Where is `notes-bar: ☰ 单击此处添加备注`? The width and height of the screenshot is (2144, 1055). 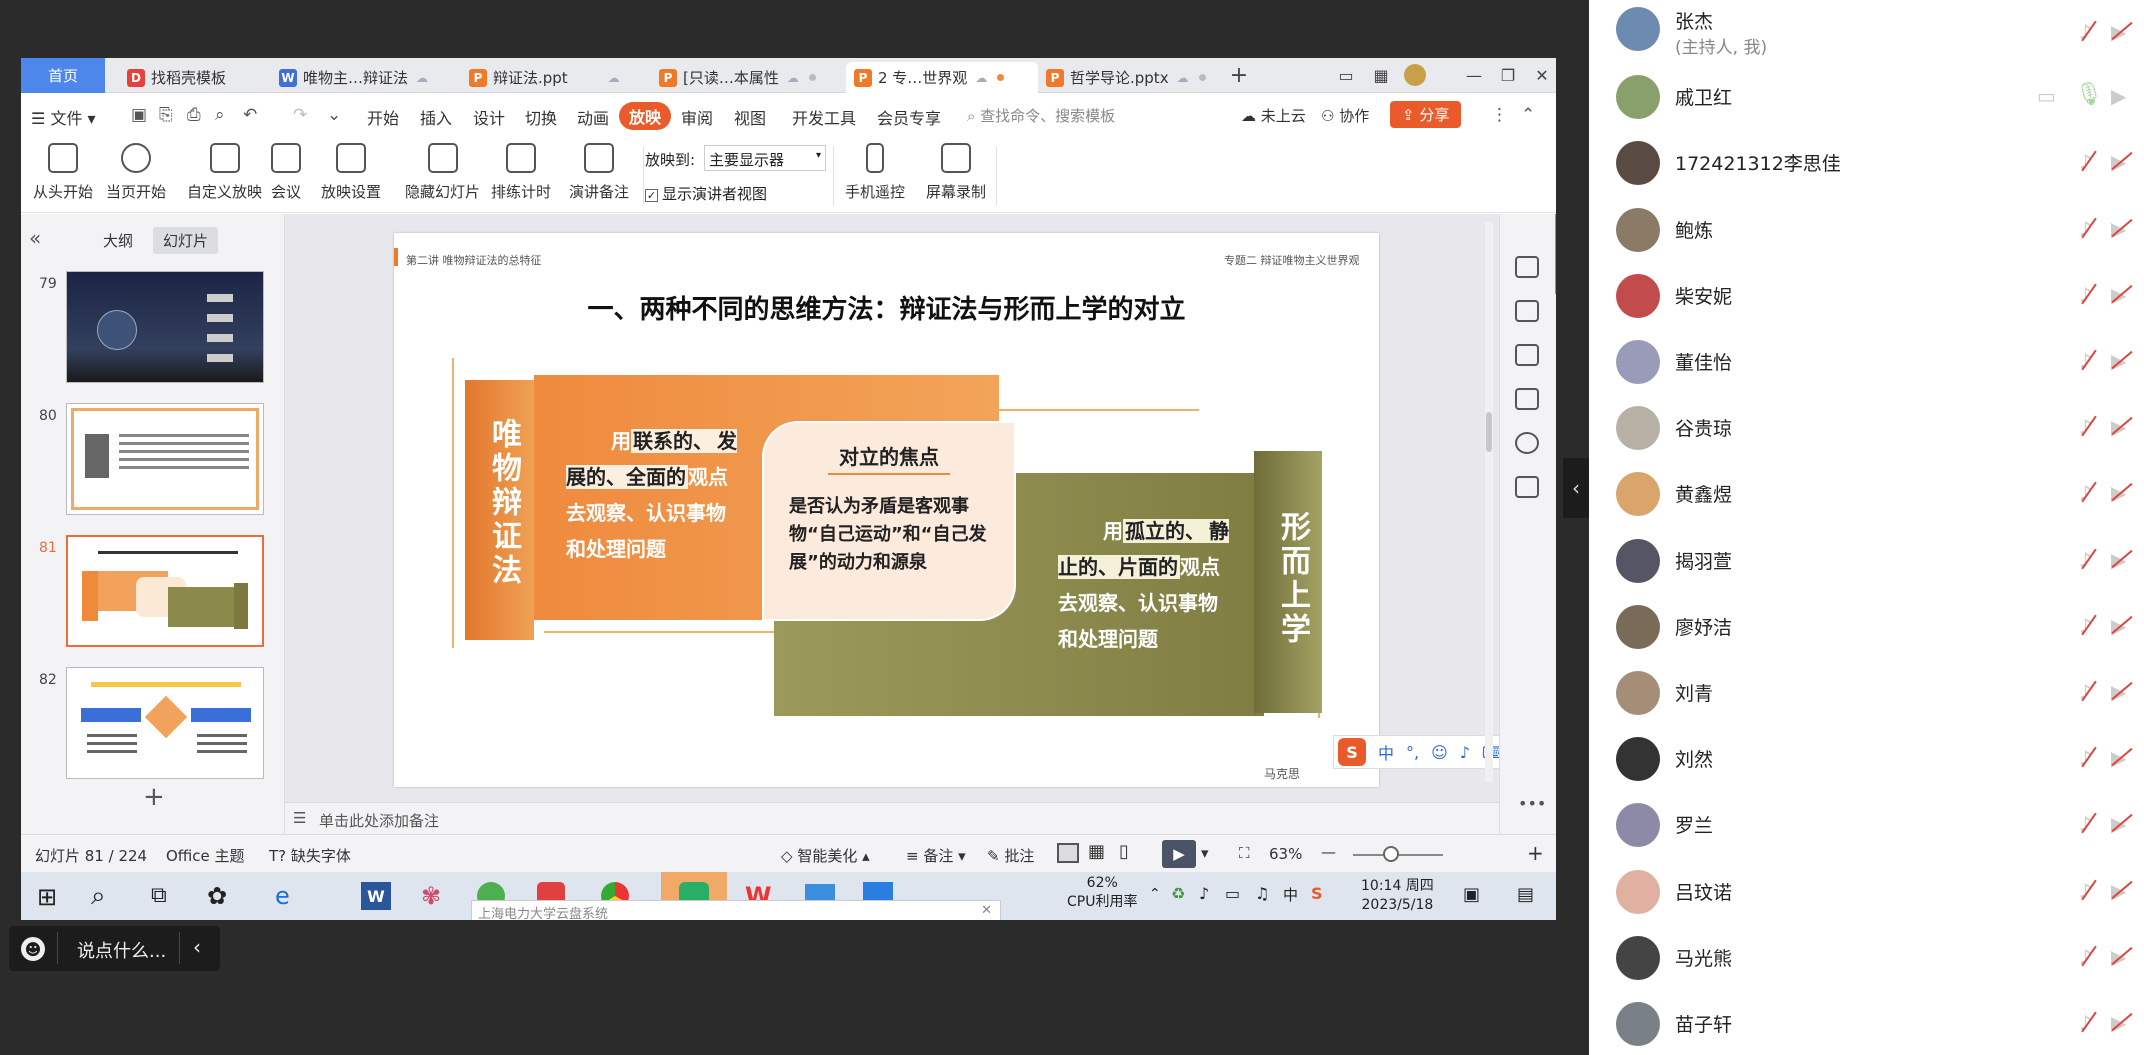 notes-bar: ☰ 单击此处添加备注 is located at coordinates (892, 818).